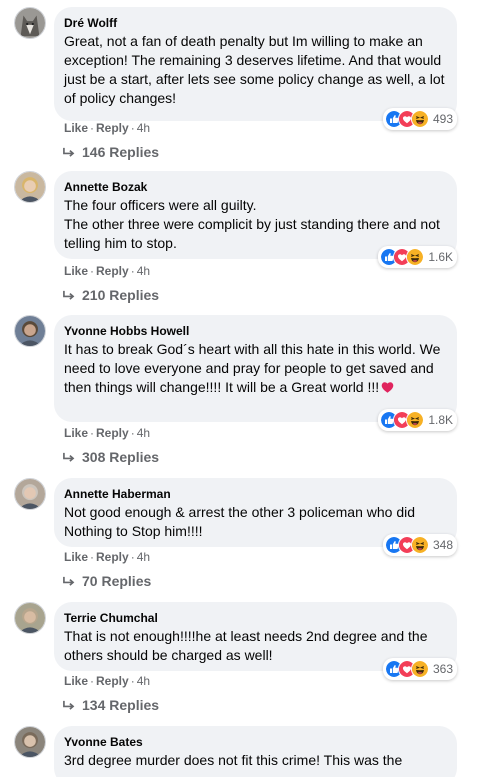 The width and height of the screenshot is (494, 777). What do you see at coordinates (440, 420) in the screenshot?
I see `reaction-count: 1.8K` at bounding box center [440, 420].